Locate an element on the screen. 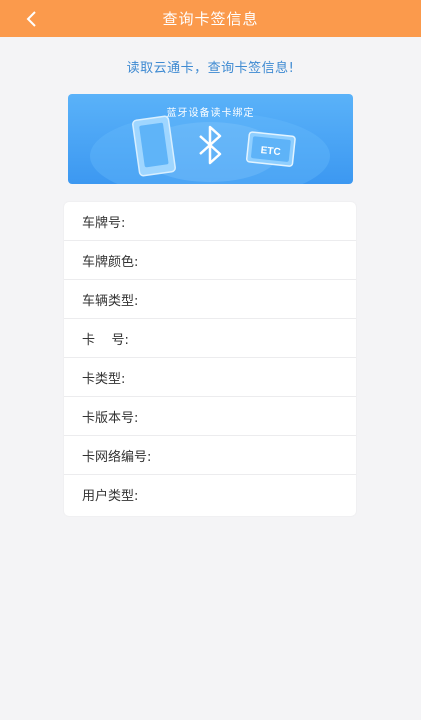 The height and width of the screenshot is (720, 421). info-row-card-network-id: 卡网络编号: is located at coordinates (210, 455).